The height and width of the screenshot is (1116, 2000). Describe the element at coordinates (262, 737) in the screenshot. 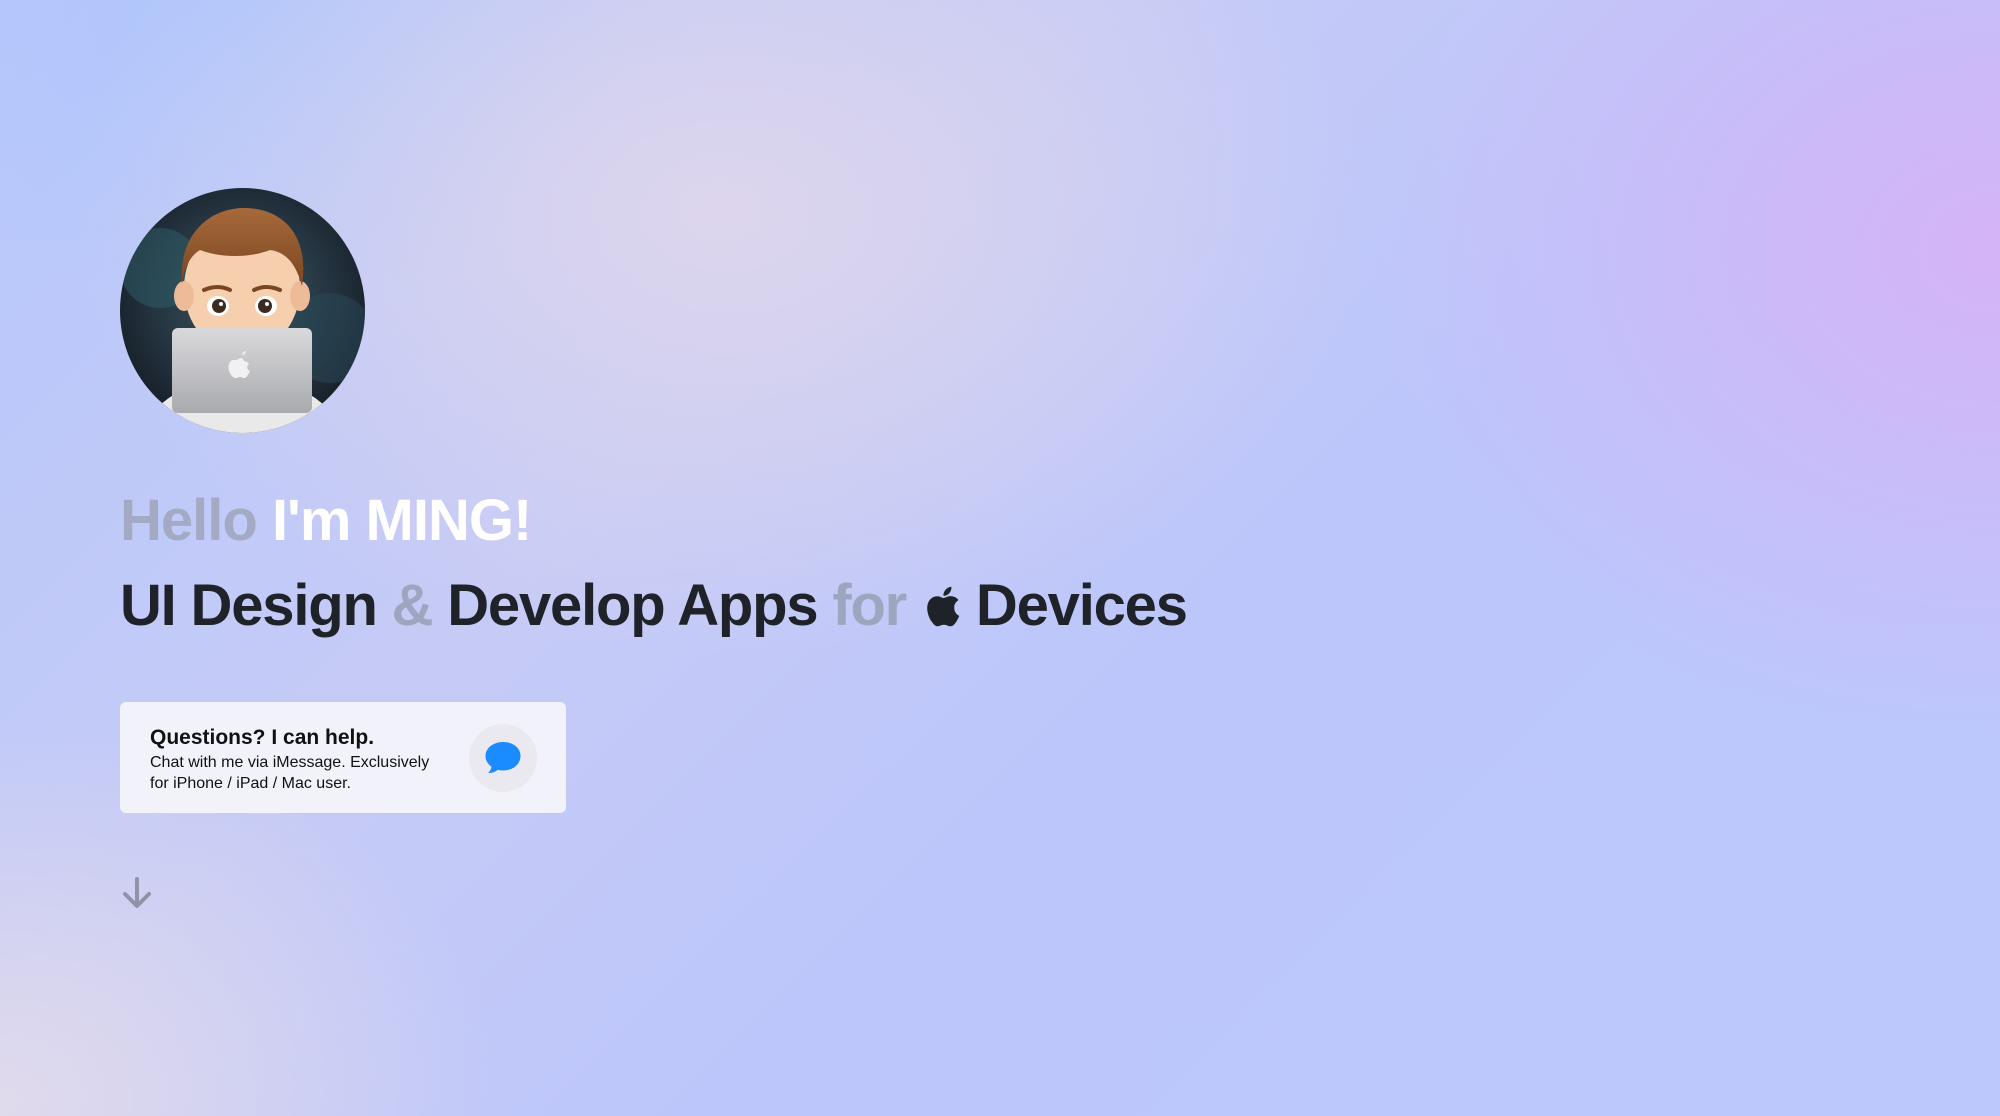

I see `card-title: Questions? I can help.` at that location.